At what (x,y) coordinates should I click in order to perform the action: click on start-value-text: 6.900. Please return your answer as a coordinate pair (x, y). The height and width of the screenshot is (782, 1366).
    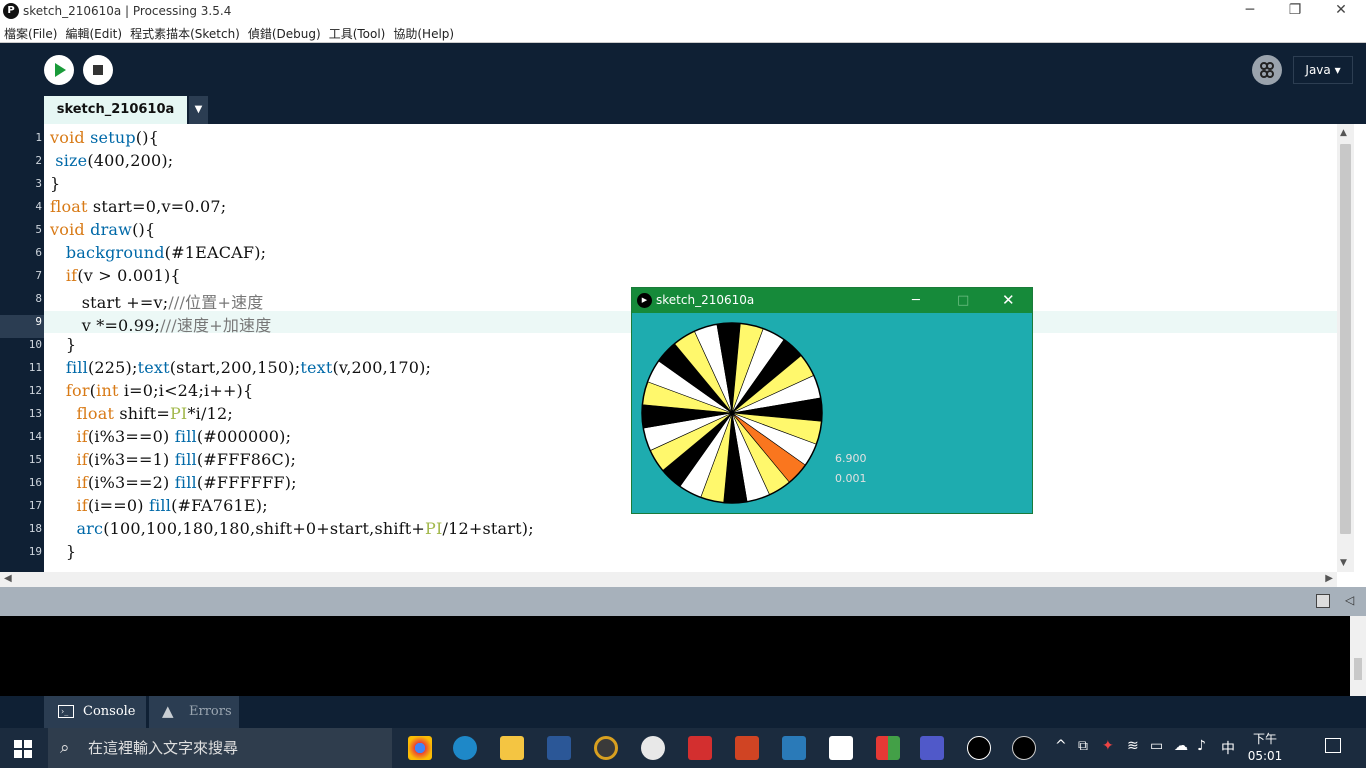
    Looking at the image, I should click on (851, 458).